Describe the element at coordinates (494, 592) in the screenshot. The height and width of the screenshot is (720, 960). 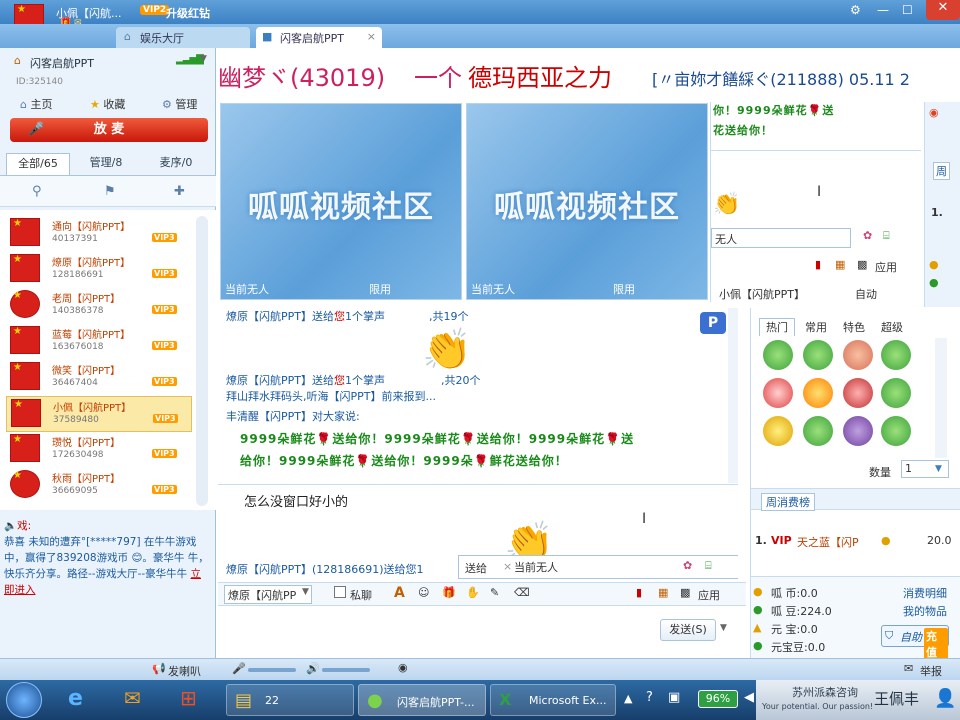
I see `brush-icon: ✎` at that location.